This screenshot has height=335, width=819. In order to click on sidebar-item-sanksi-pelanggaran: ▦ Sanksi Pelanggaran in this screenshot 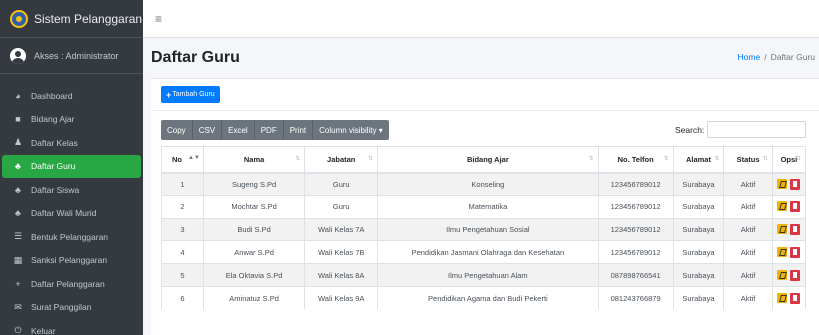, I will do `click(71, 261)`.